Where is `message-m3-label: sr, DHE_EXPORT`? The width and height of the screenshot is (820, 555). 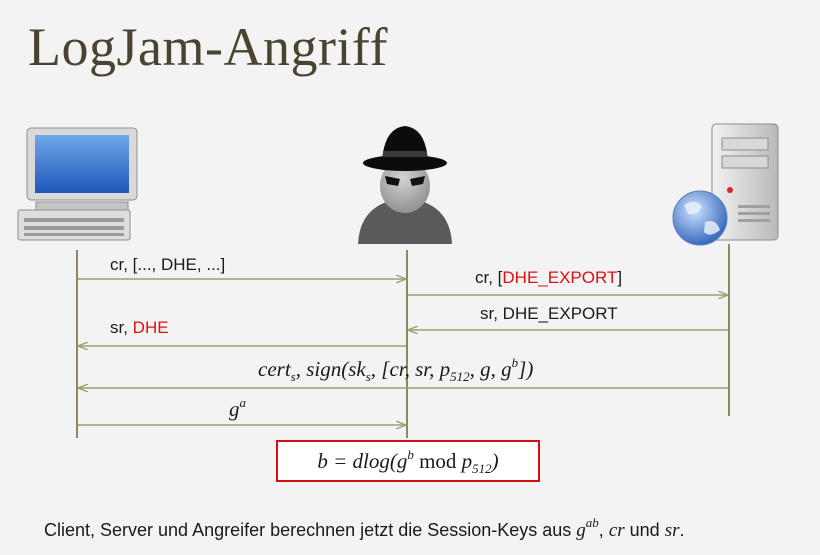 message-m3-label: sr, DHE_EXPORT is located at coordinates (549, 313).